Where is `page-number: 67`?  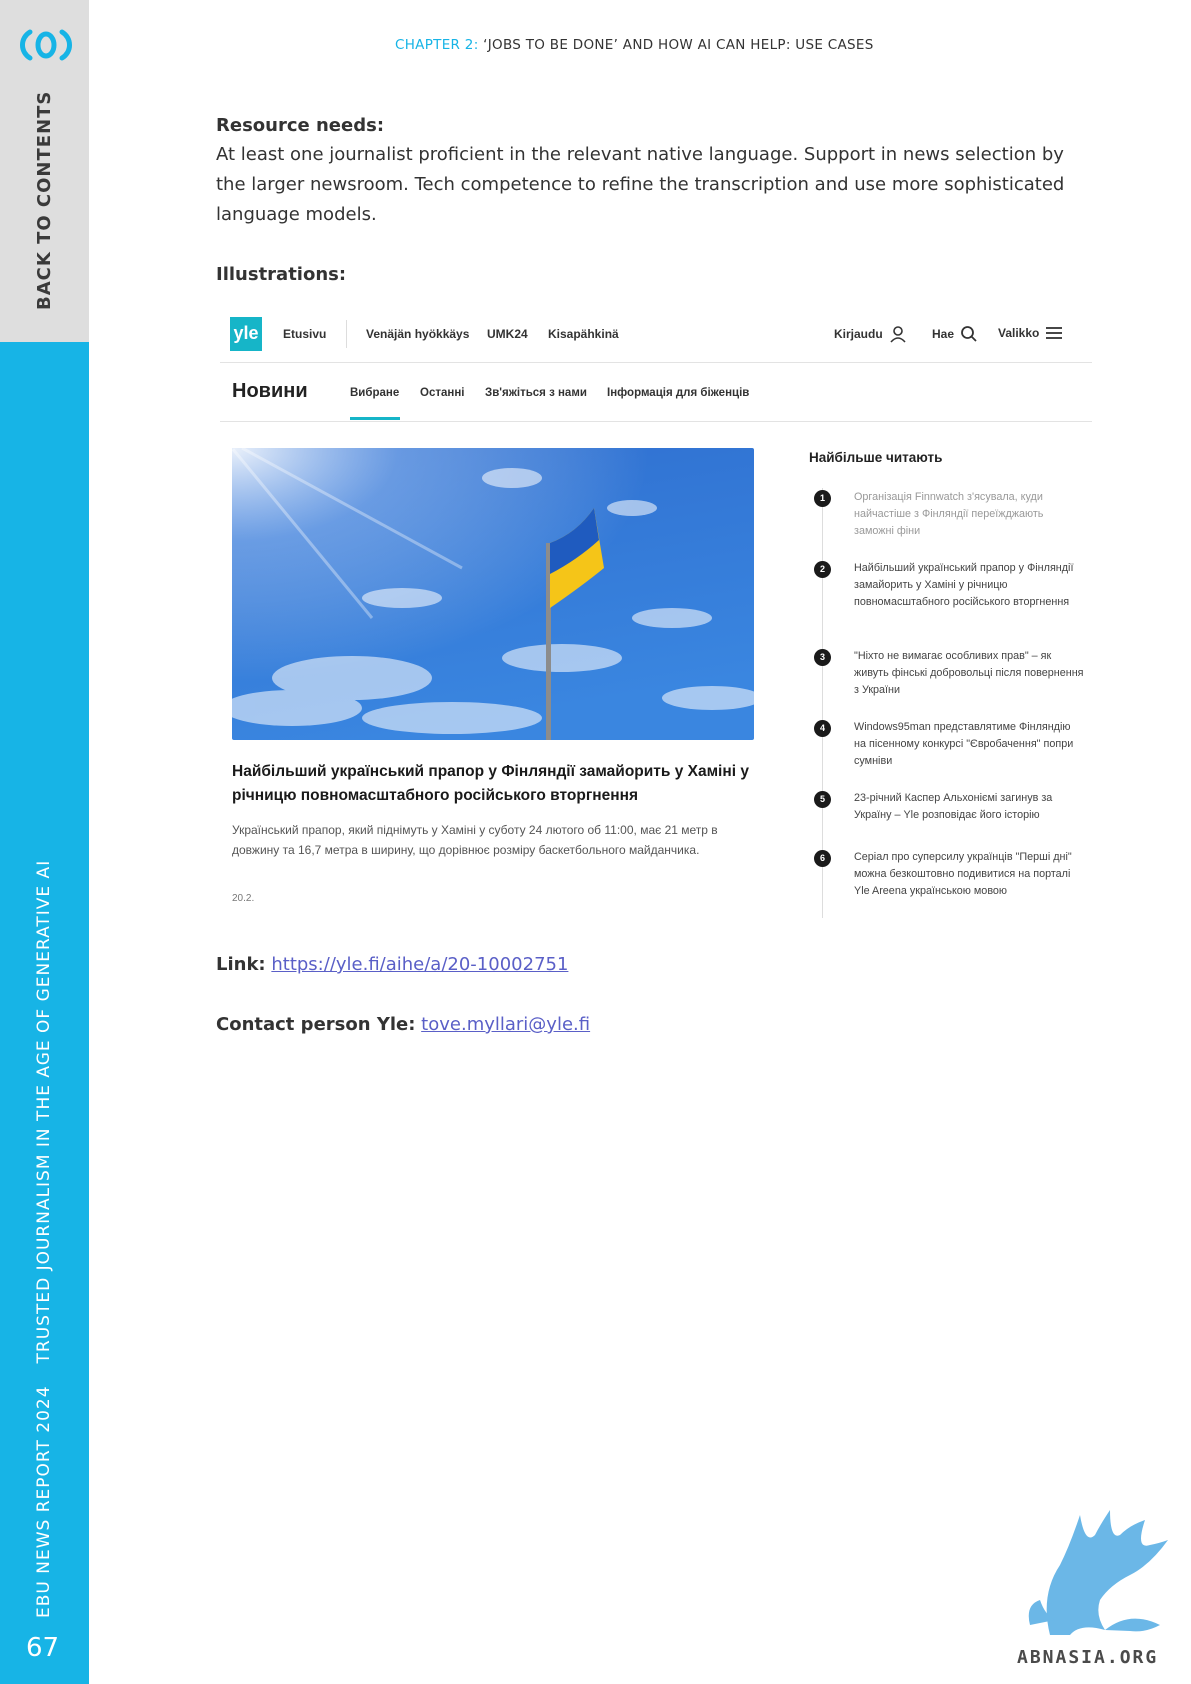 page-number: 67 is located at coordinates (43, 1648).